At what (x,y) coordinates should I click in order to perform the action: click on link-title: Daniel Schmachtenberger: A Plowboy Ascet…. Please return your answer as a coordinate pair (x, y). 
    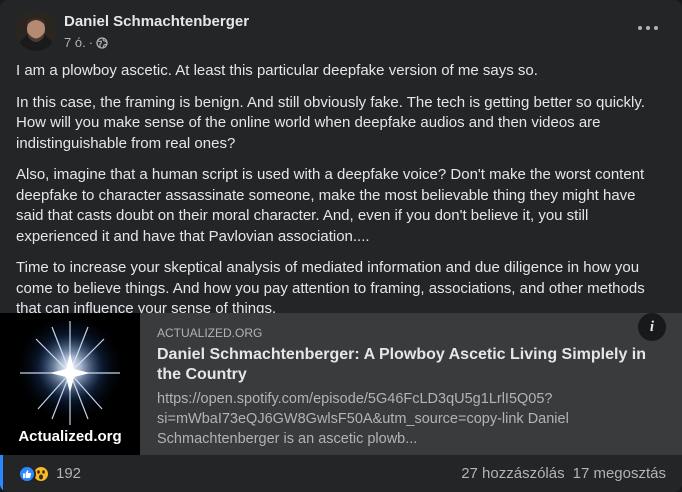
    Looking at the image, I should click on (411, 365).